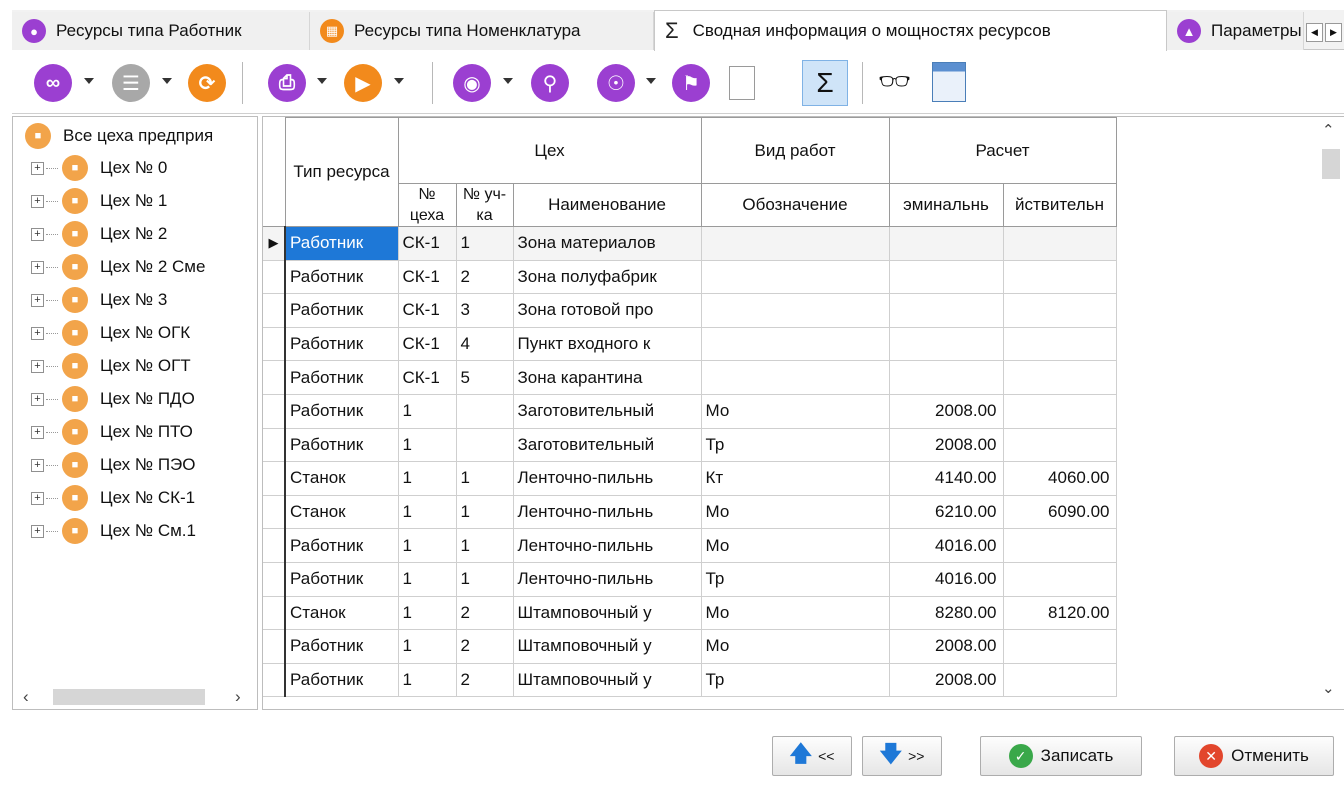 This screenshot has height=787, width=1344. I want to click on table-row: Работник 1 Заготовительный Мо 2008.00, so click(690, 411).